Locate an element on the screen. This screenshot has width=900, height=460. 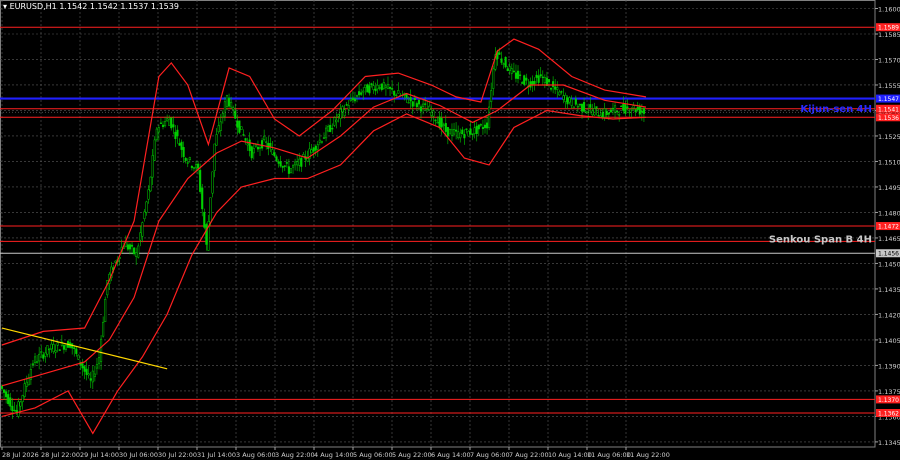
price-tick-label: 1.1345 is located at coordinates (889, 443).